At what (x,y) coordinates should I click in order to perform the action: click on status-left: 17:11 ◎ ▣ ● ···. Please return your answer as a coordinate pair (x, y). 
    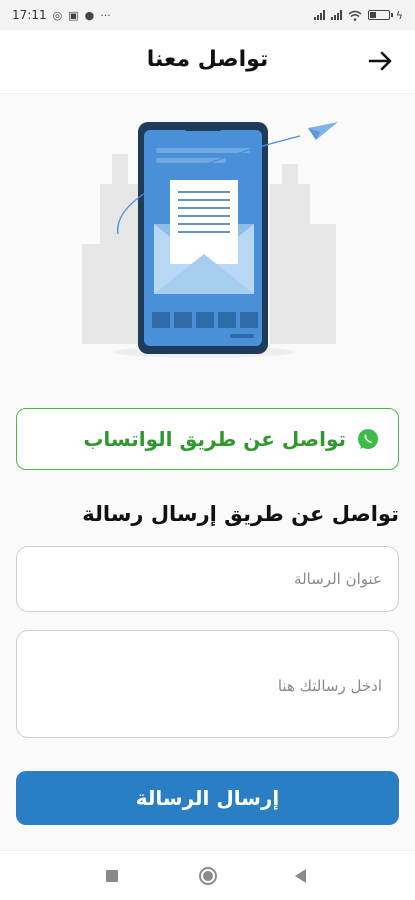
    Looking at the image, I should click on (61, 15).